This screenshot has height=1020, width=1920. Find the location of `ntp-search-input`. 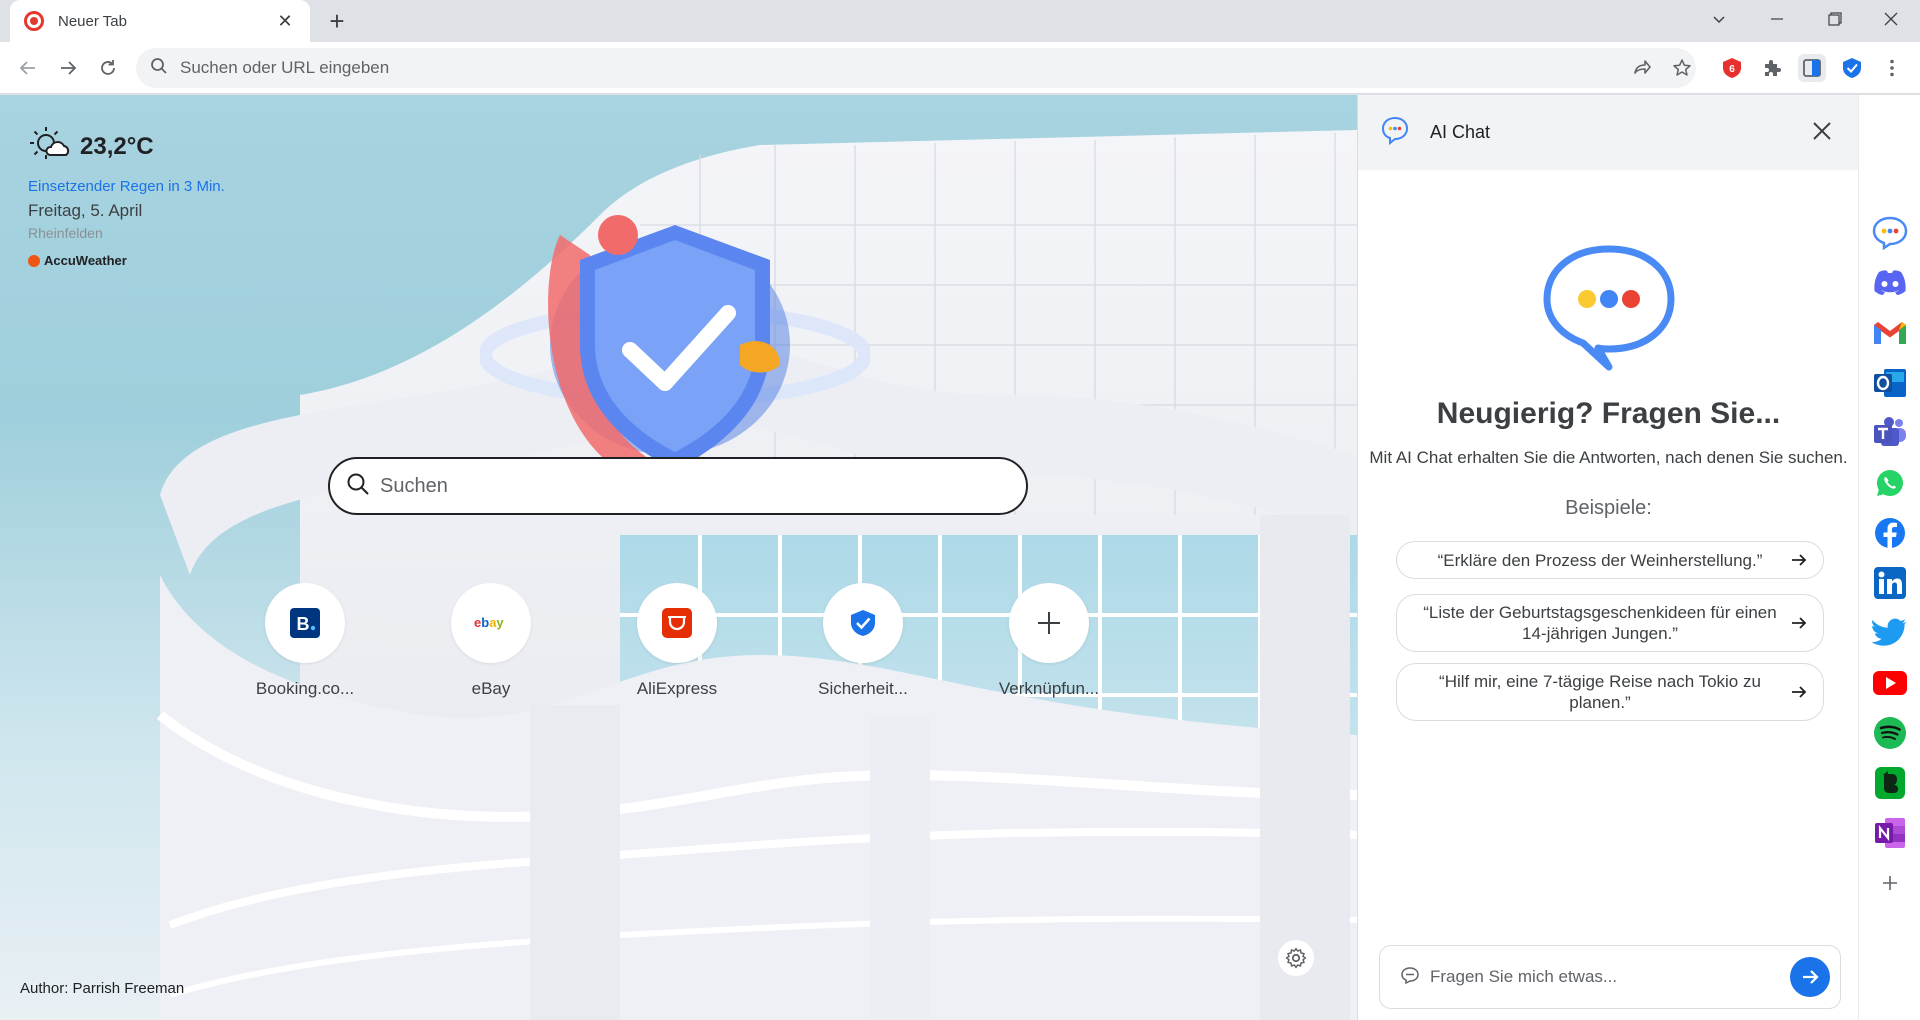

ntp-search-input is located at coordinates (680, 486).